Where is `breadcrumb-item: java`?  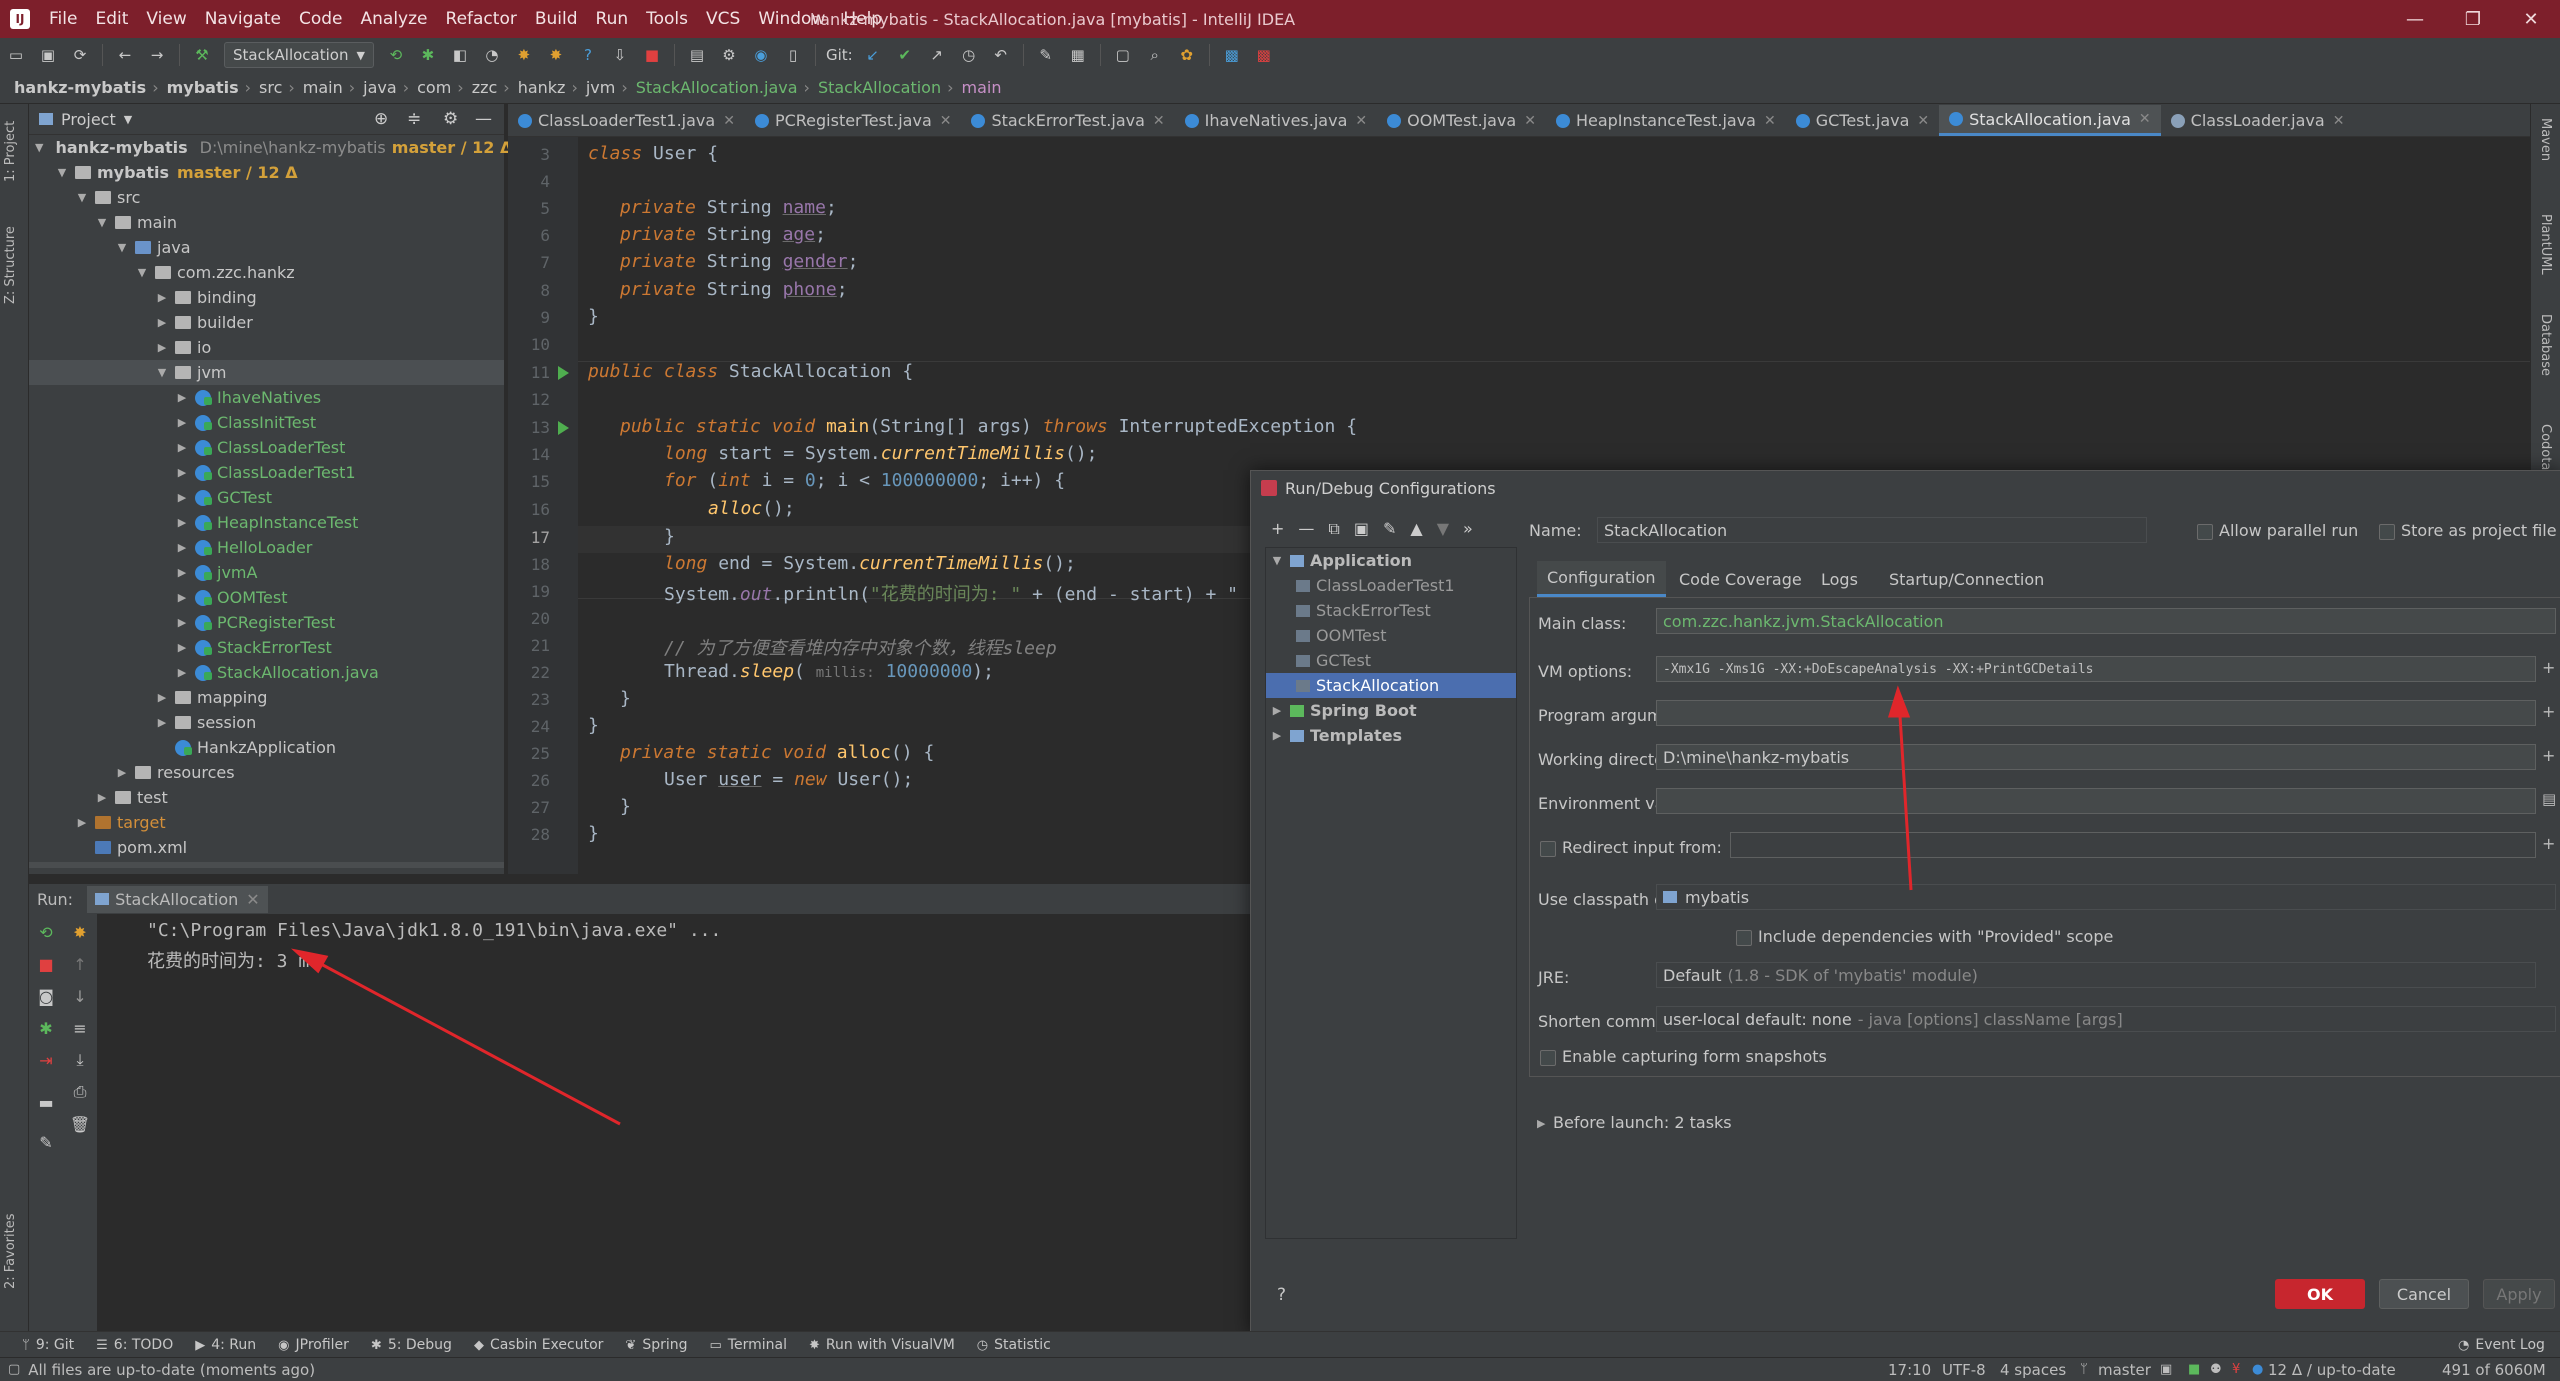
breadcrumb-item: java is located at coordinates (380, 87).